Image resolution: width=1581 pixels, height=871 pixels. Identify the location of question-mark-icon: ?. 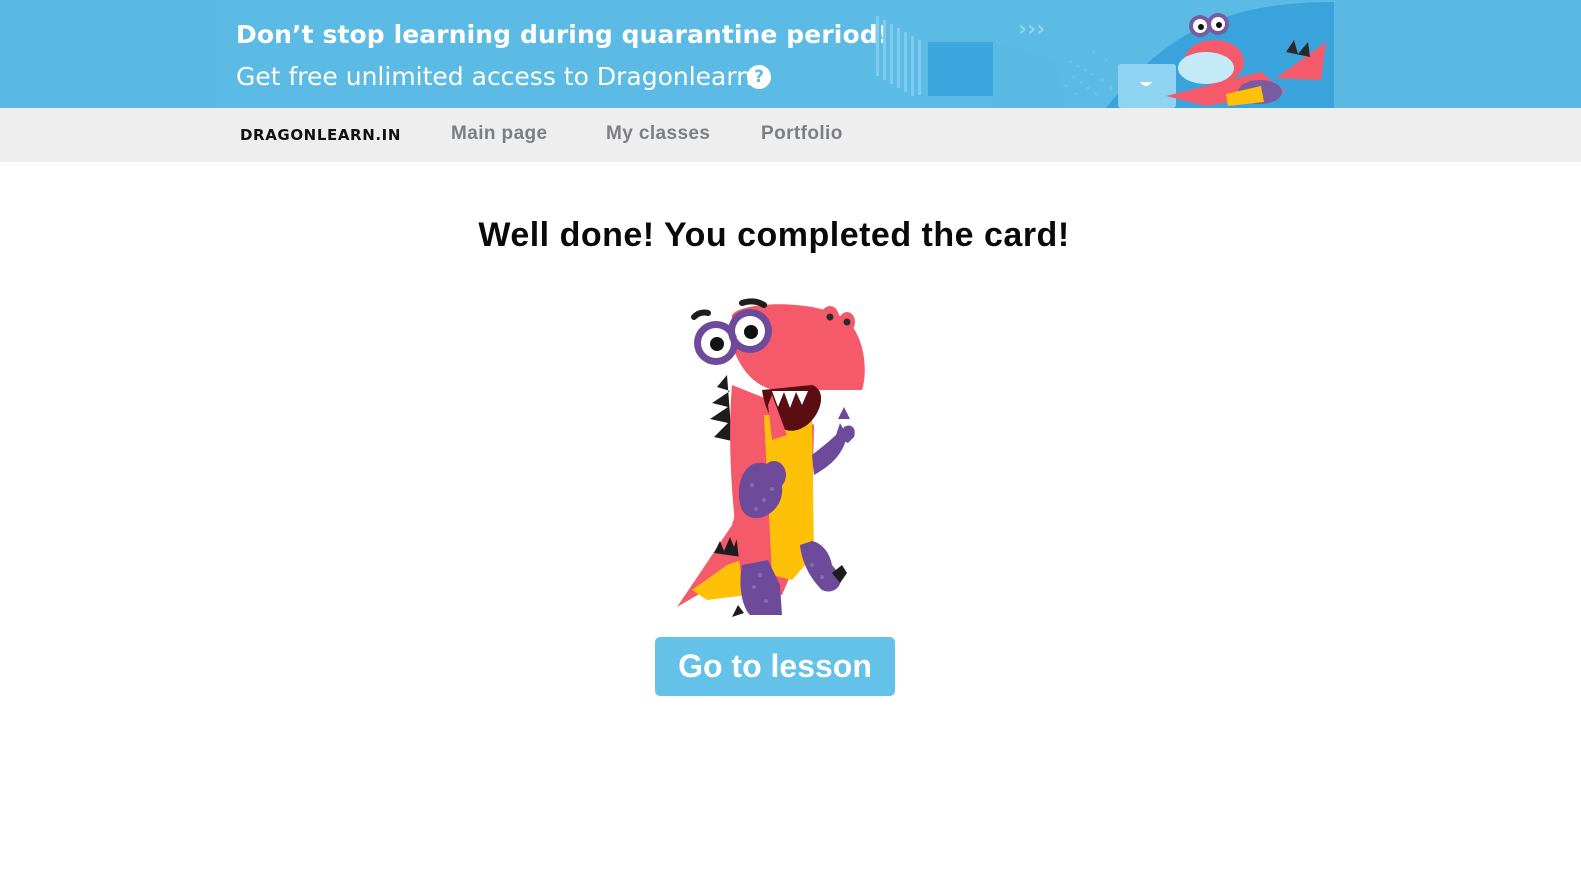
(759, 77).